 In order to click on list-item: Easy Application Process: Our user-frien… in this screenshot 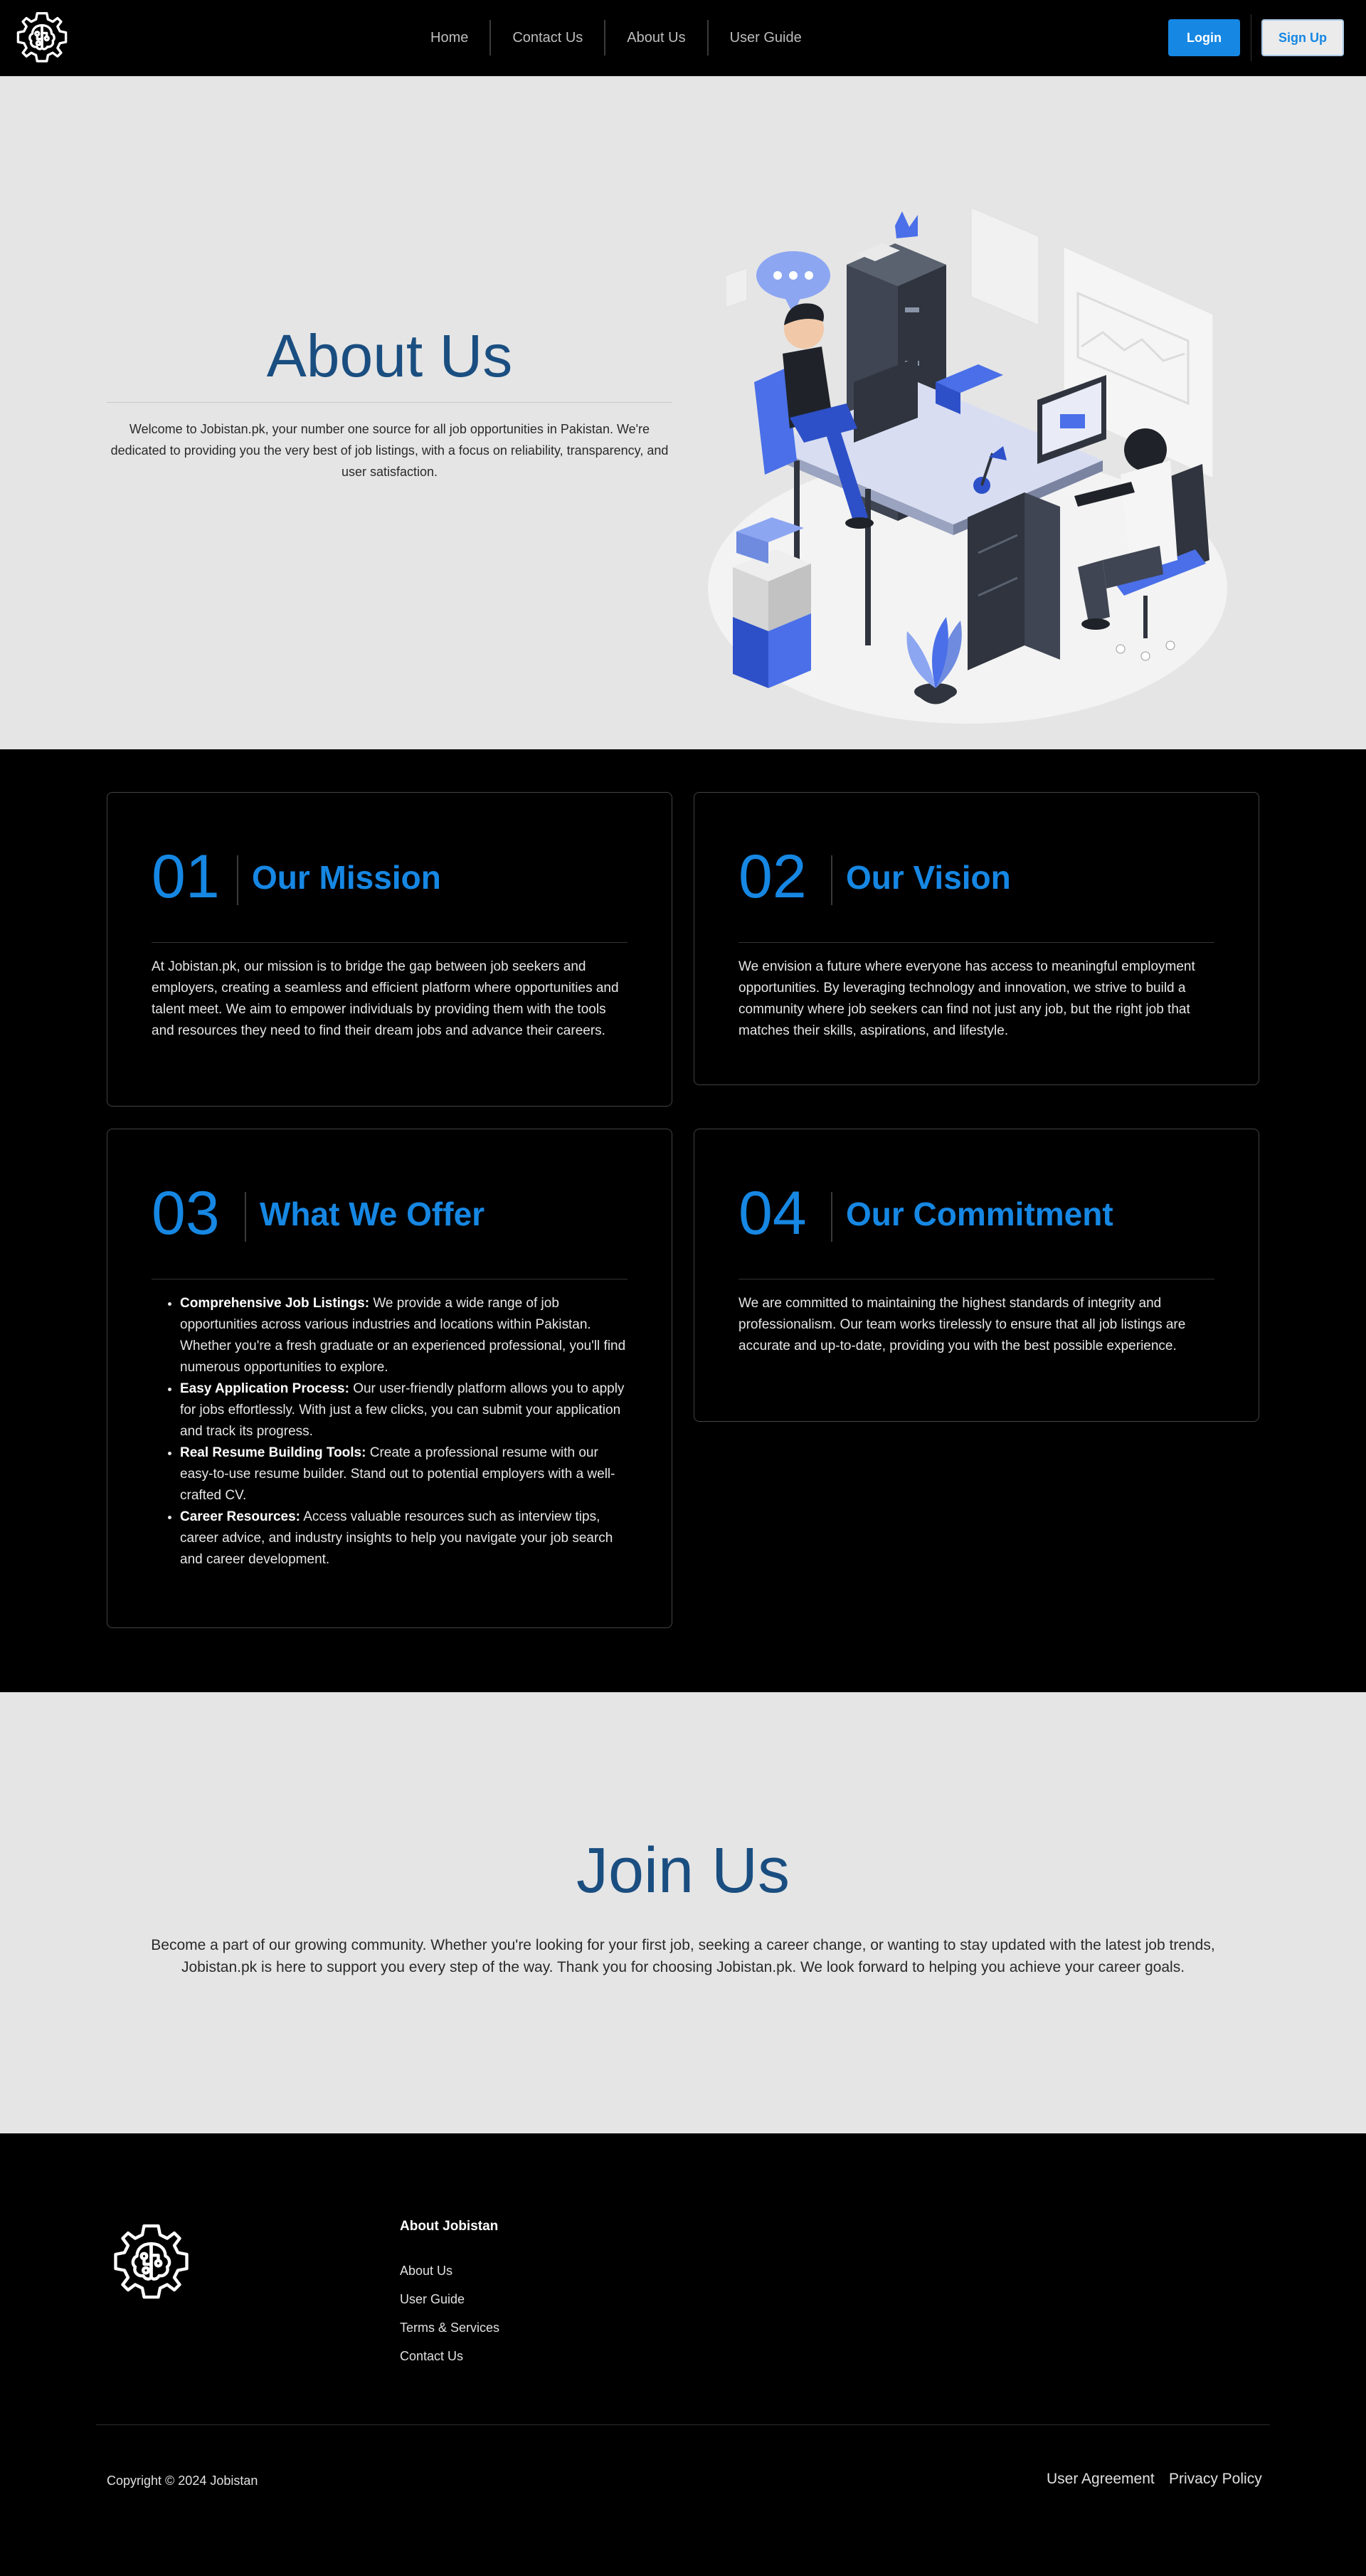, I will do `click(404, 1410)`.